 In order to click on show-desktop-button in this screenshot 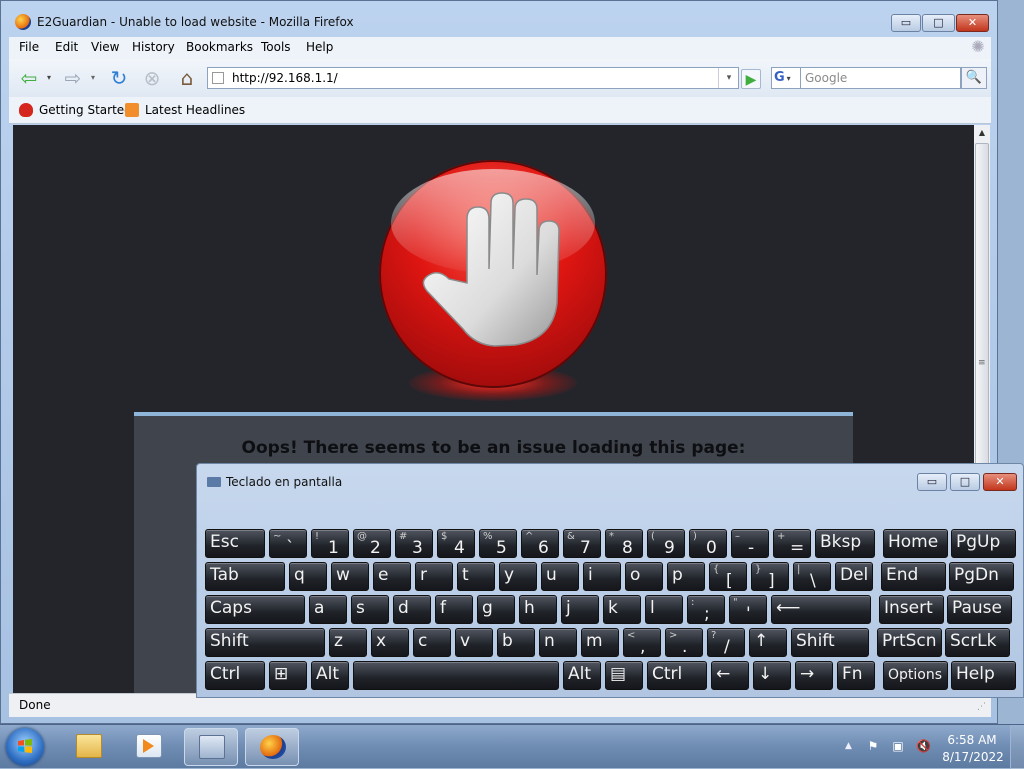, I will do `click(1017, 747)`.